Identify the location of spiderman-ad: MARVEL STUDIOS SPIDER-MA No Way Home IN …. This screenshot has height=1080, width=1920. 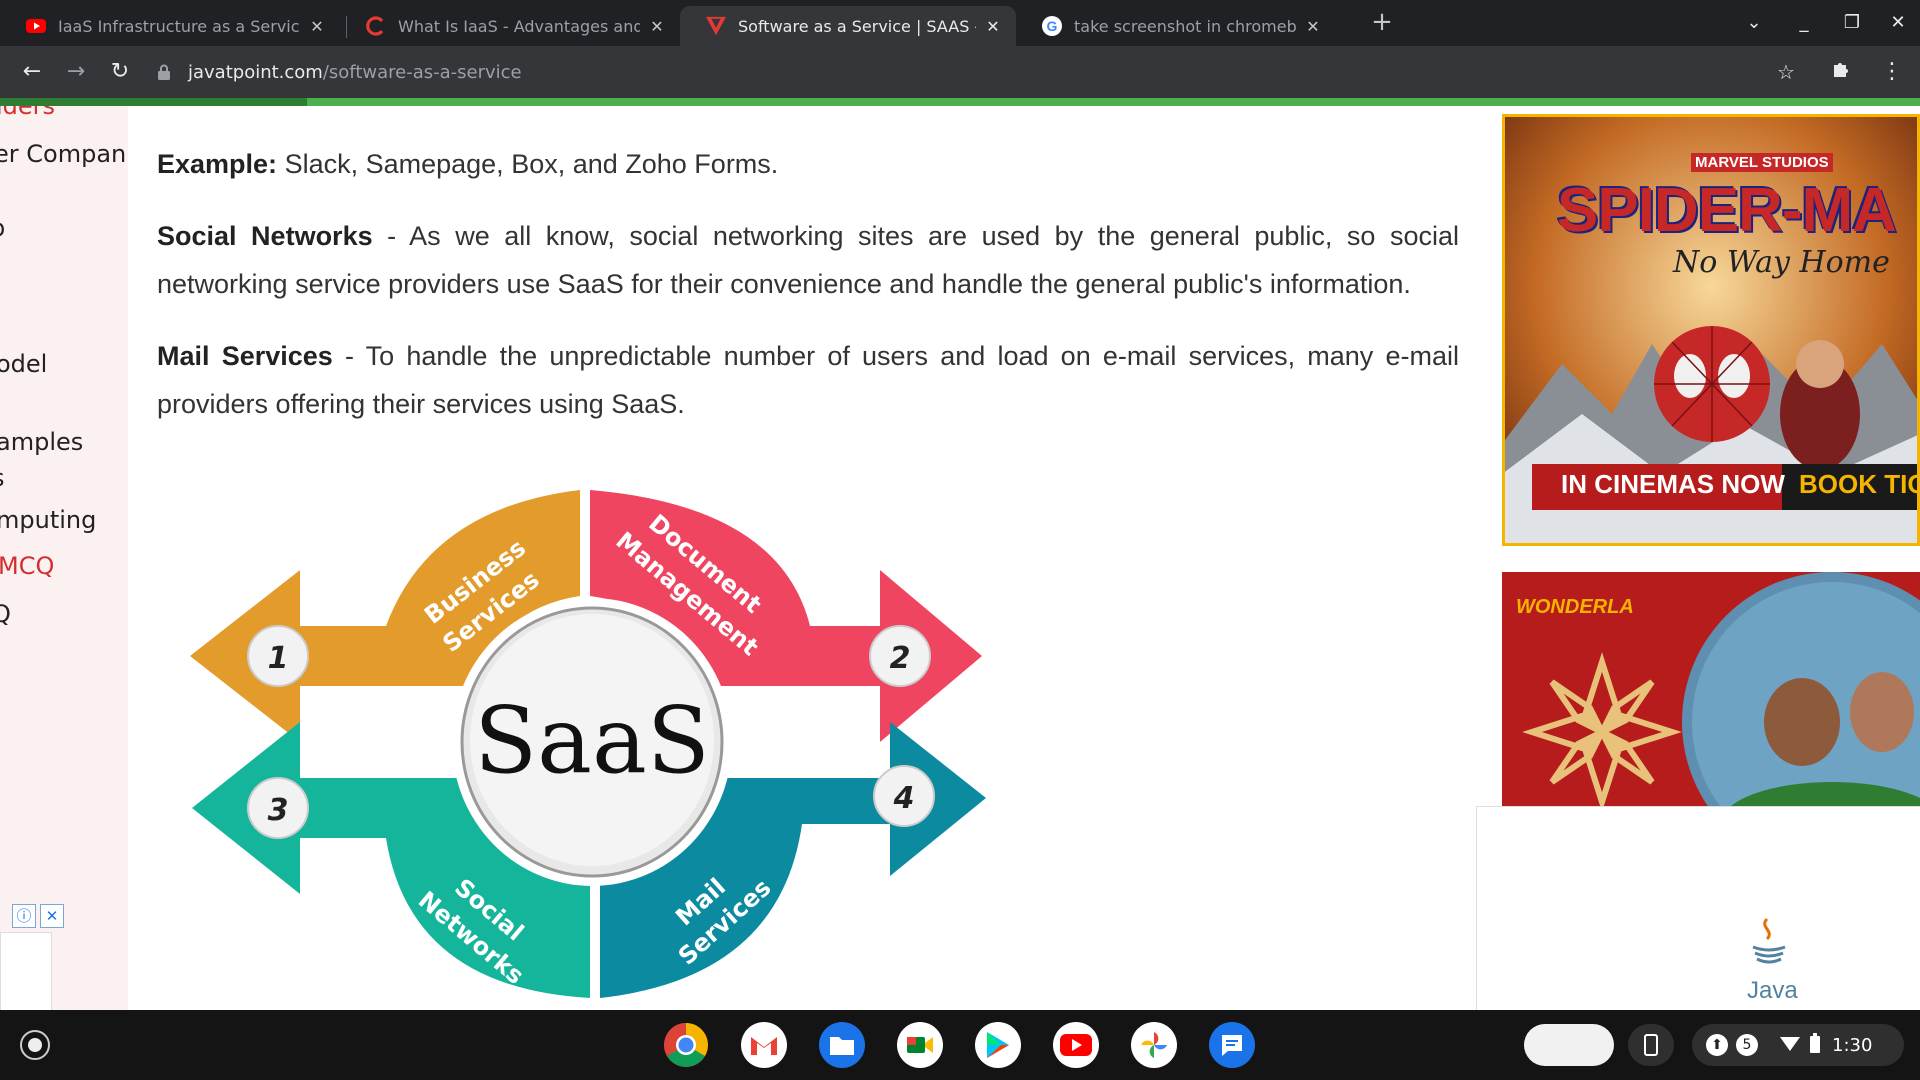
(1711, 330).